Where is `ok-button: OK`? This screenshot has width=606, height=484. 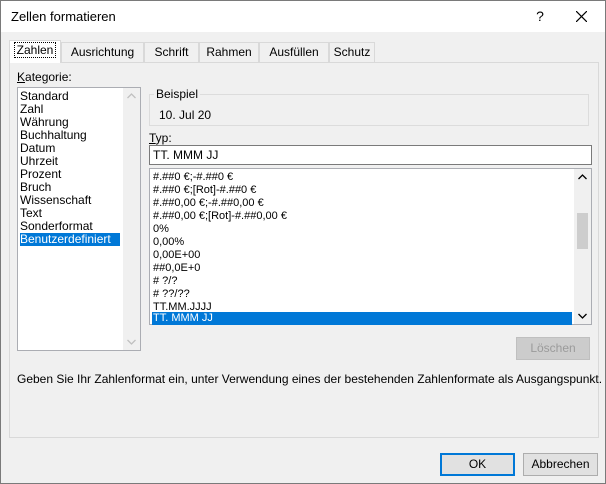 ok-button: OK is located at coordinates (477, 464).